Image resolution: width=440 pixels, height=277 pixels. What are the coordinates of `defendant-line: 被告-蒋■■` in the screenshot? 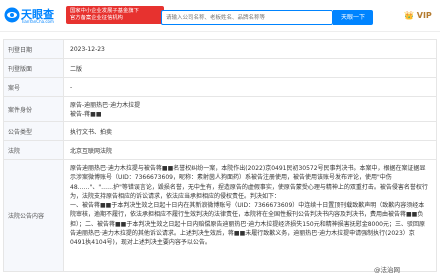 It's located at (86, 115).